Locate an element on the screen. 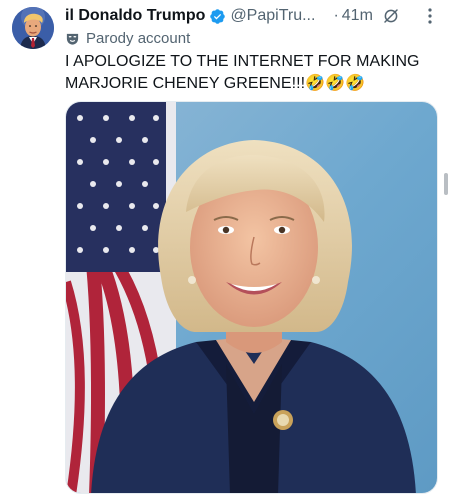 This screenshot has height=500, width=450. parody-mask-icon is located at coordinates (72, 38).